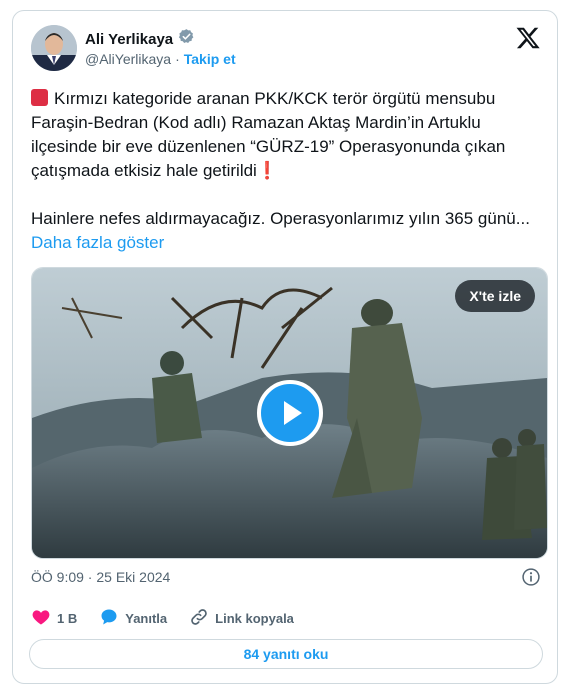 The height and width of the screenshot is (693, 582). What do you see at coordinates (54, 618) in the screenshot?
I see `like-button: 1 B` at bounding box center [54, 618].